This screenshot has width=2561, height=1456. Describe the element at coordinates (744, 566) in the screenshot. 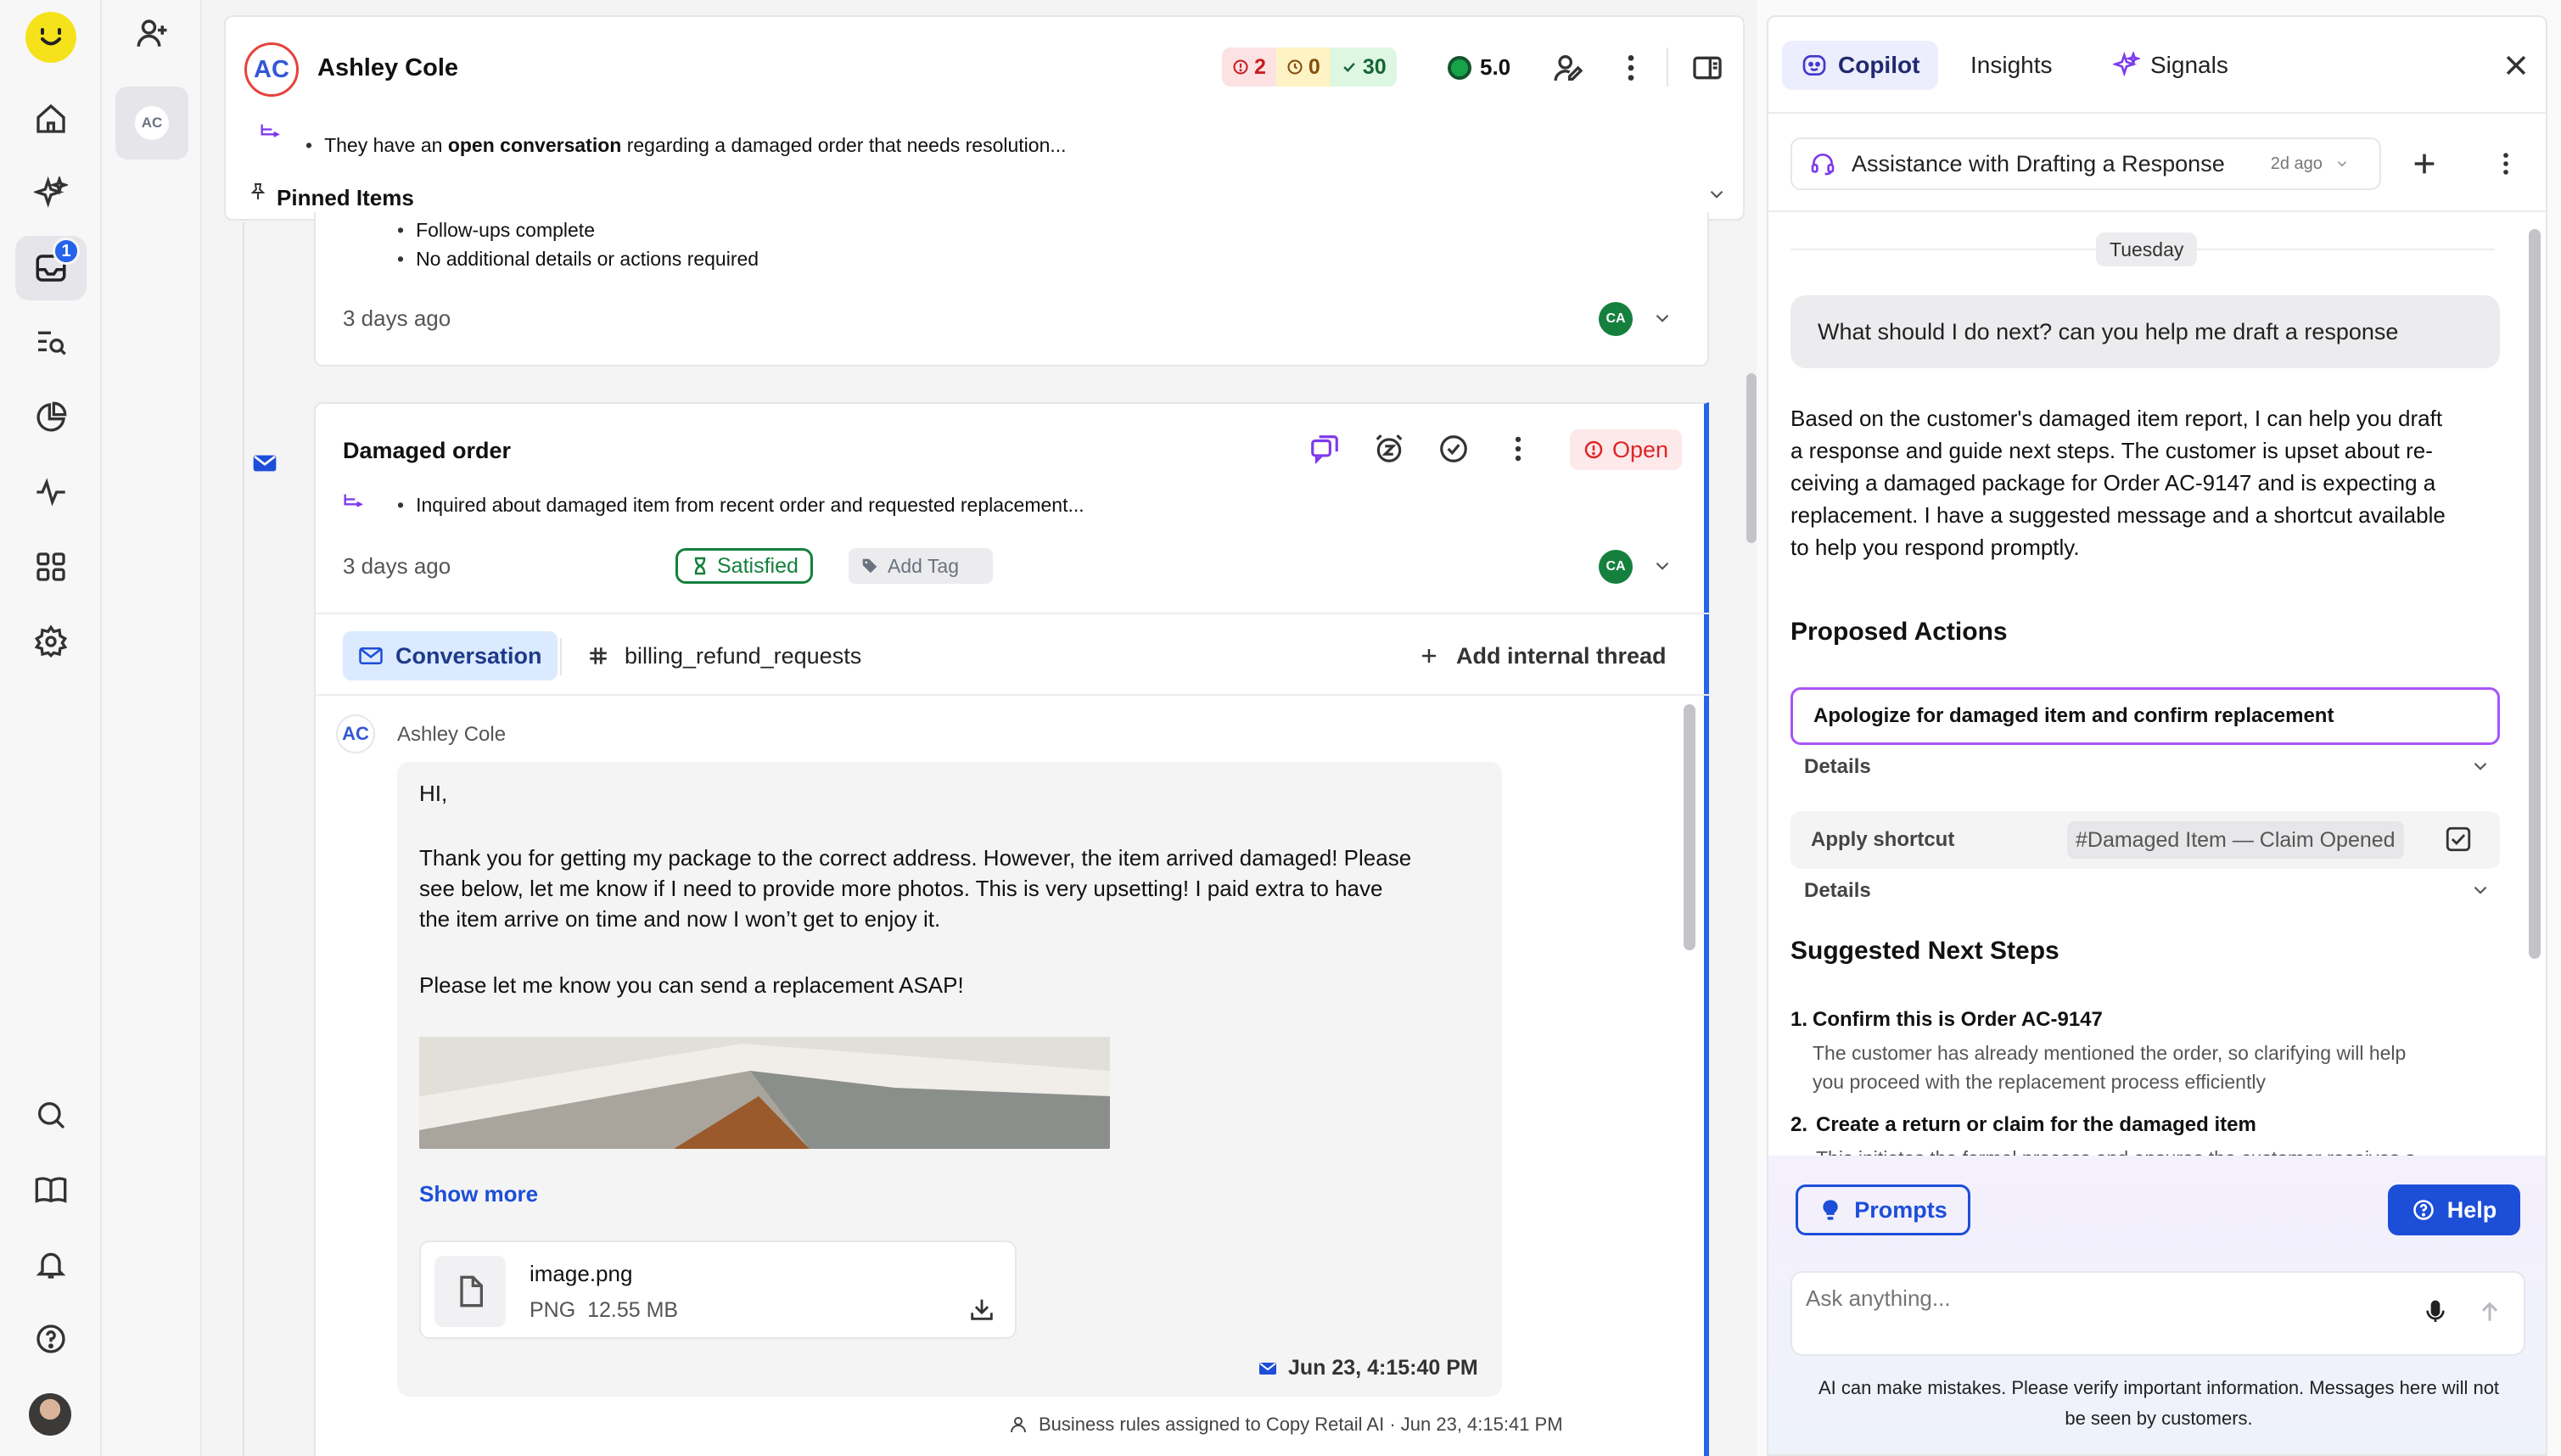

I see `satisfaction-badge: Satisfied` at that location.